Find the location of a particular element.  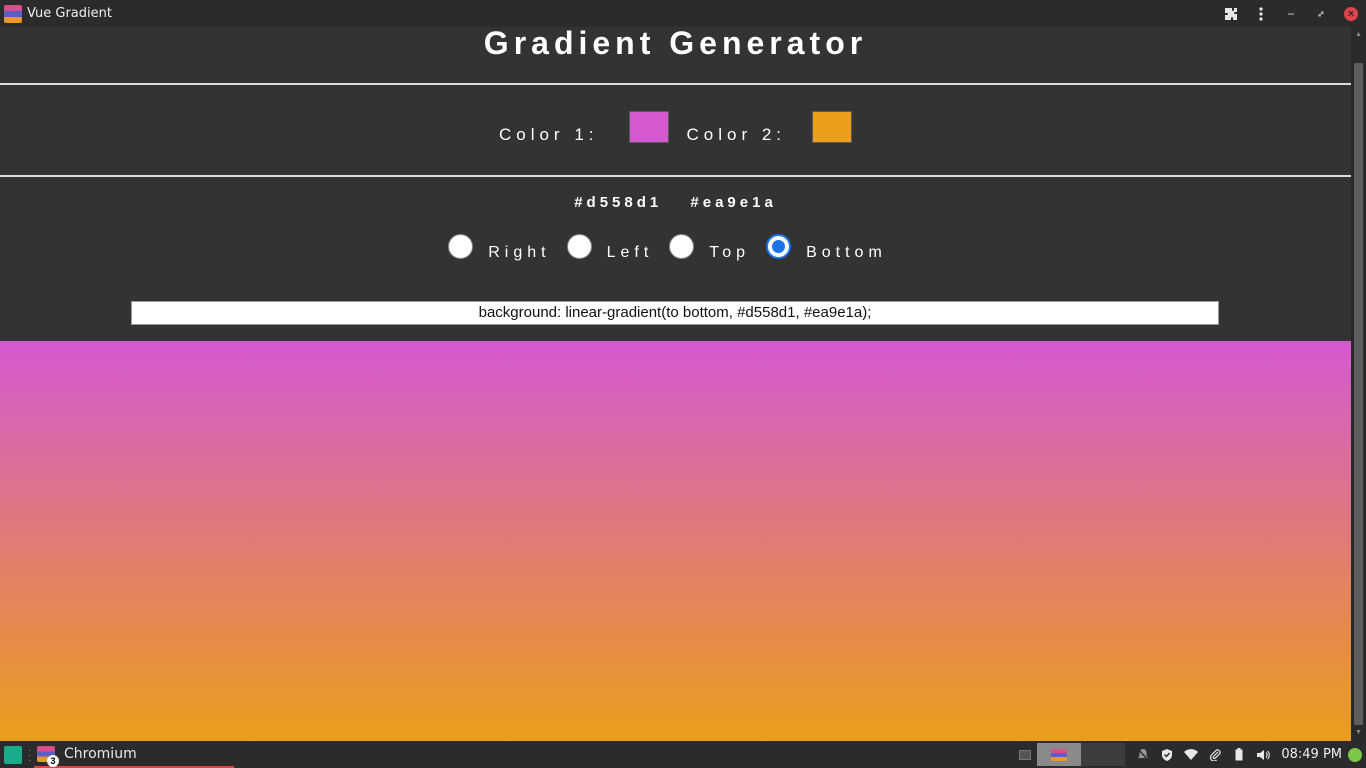

radio-top-label: Top is located at coordinates (730, 252).